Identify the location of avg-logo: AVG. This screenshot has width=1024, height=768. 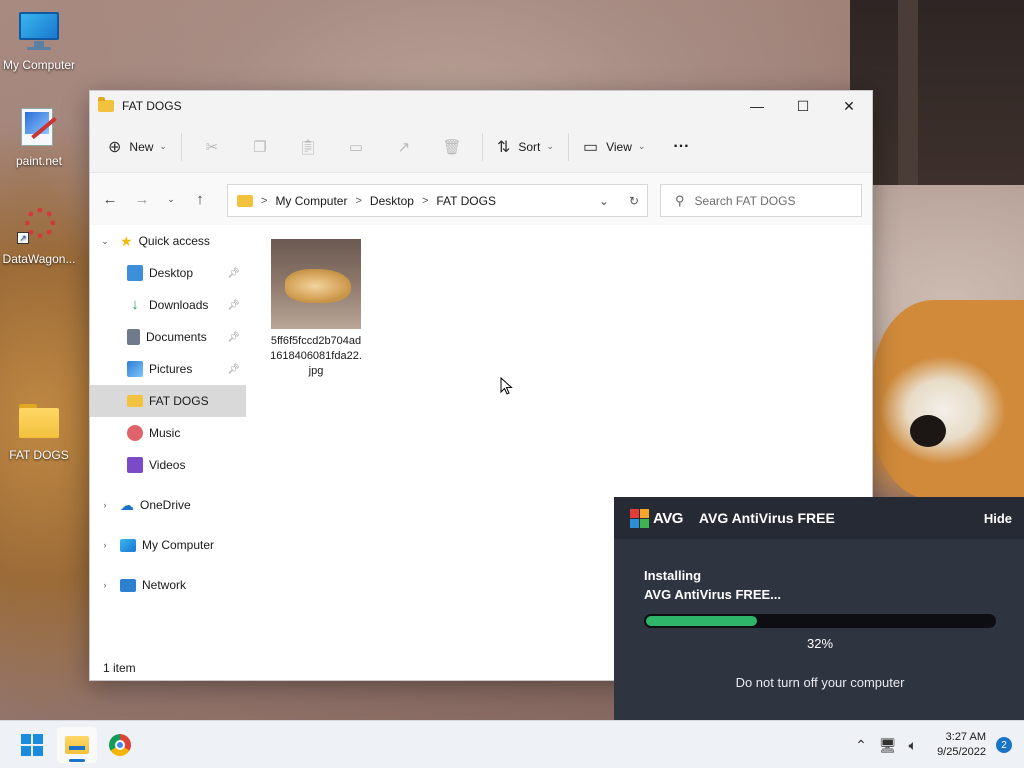
(656, 518).